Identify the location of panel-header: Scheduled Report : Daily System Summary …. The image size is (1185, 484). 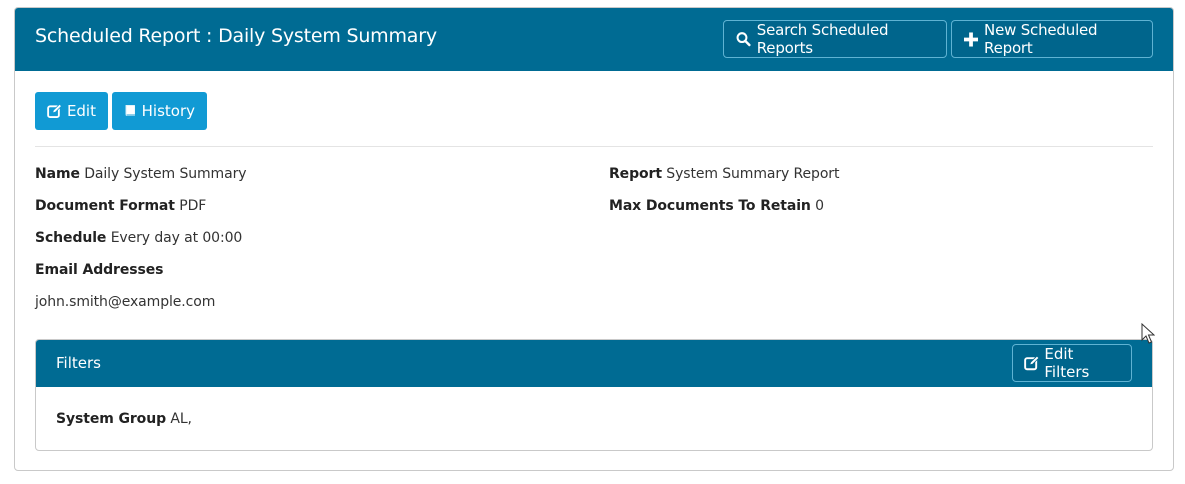
(594, 39).